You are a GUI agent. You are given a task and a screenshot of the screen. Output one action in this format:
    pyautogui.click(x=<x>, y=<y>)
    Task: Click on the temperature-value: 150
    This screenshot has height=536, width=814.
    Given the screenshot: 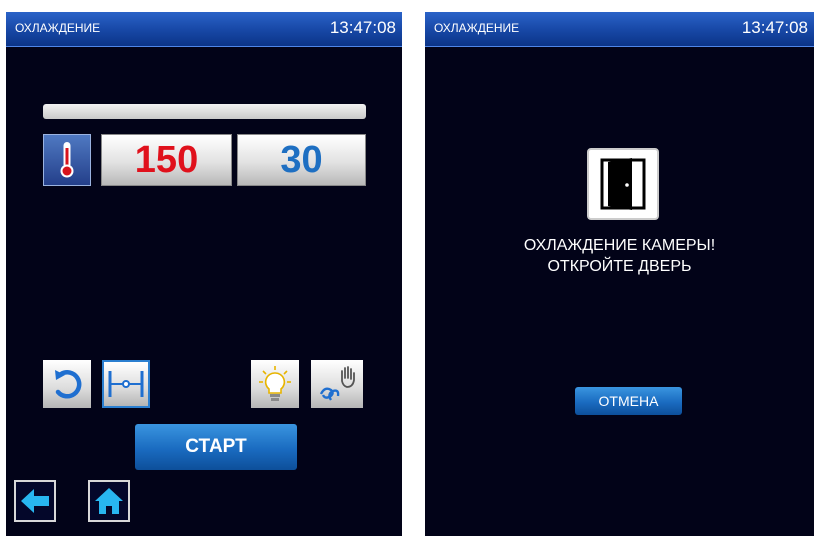 What is the action you would take?
    pyautogui.click(x=166, y=160)
    